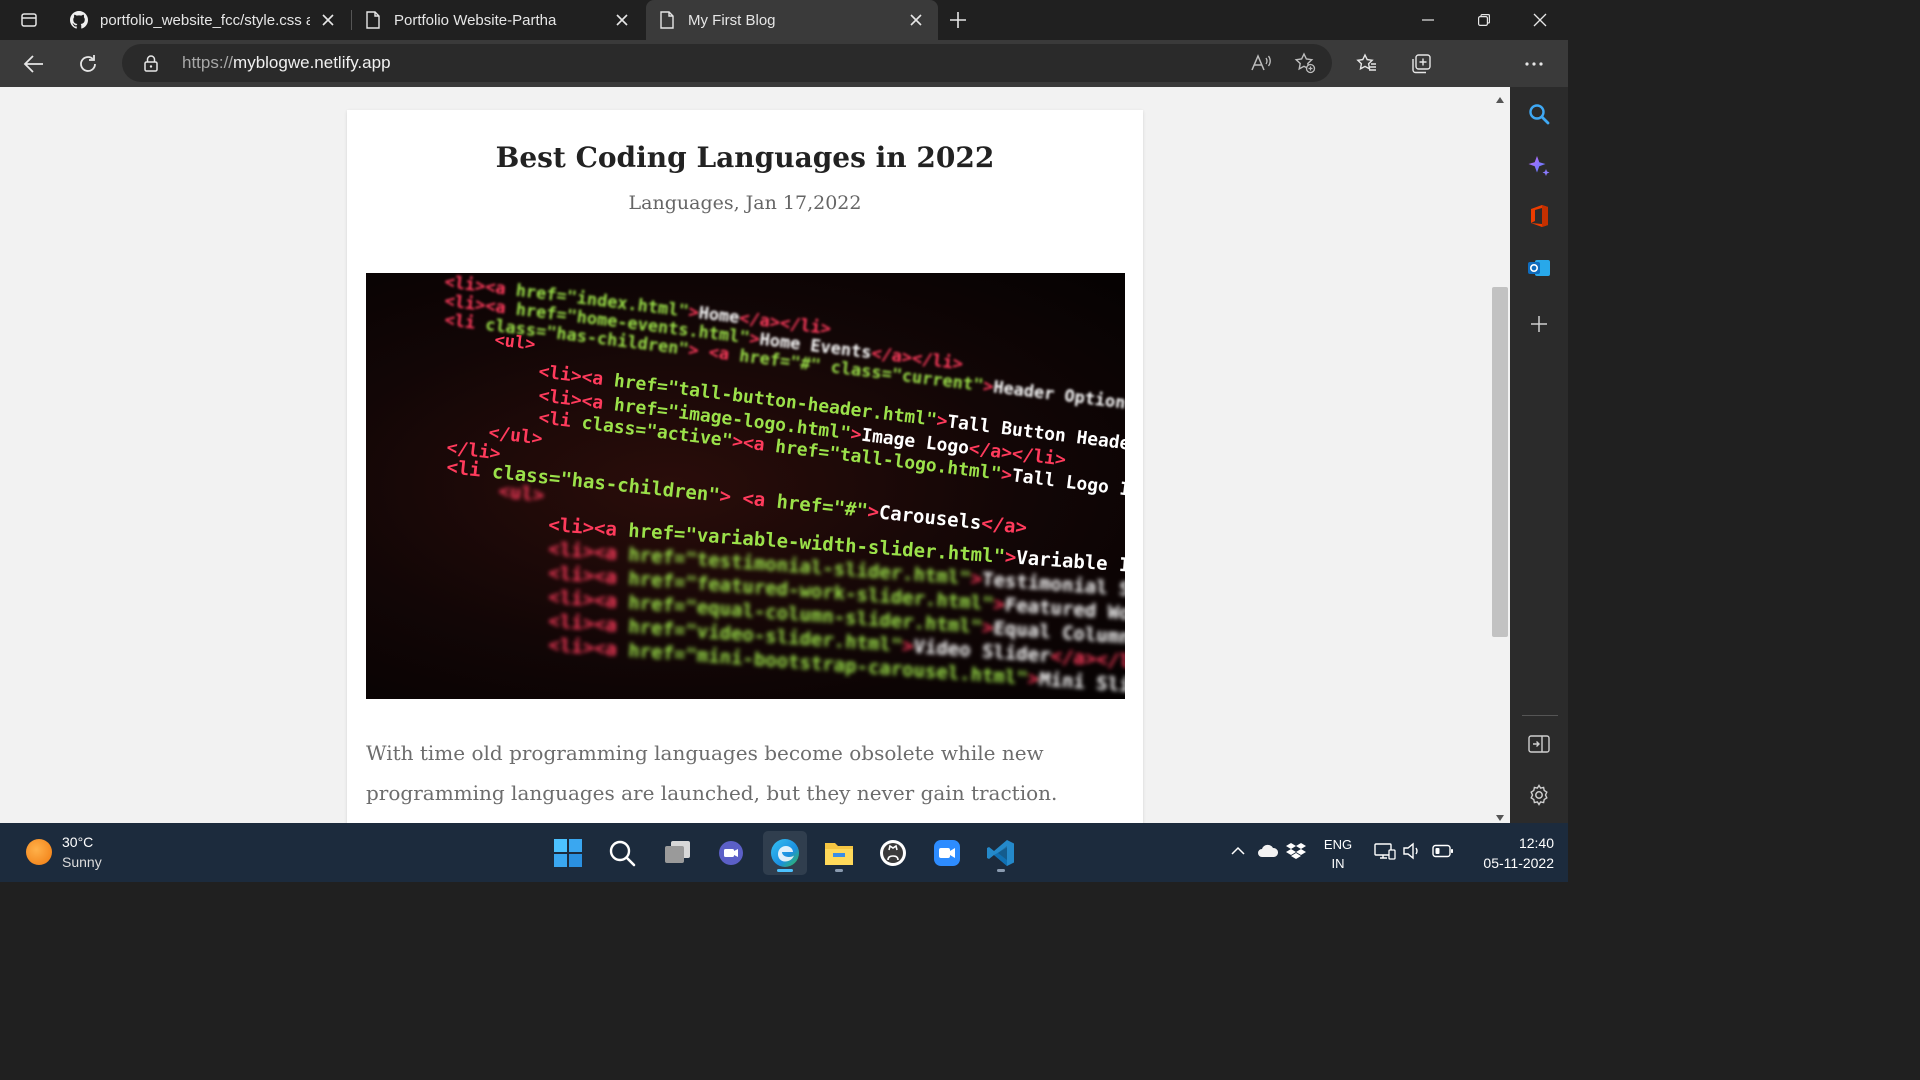 The width and height of the screenshot is (1920, 1080). What do you see at coordinates (39, 852) in the screenshot?
I see `sun-icon` at bounding box center [39, 852].